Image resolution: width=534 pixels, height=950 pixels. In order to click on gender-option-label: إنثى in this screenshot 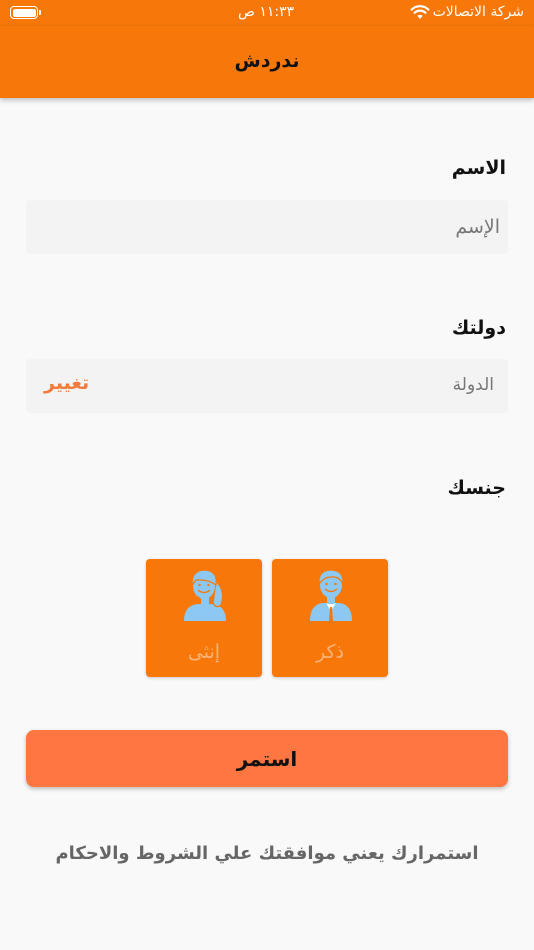, I will do `click(204, 652)`.